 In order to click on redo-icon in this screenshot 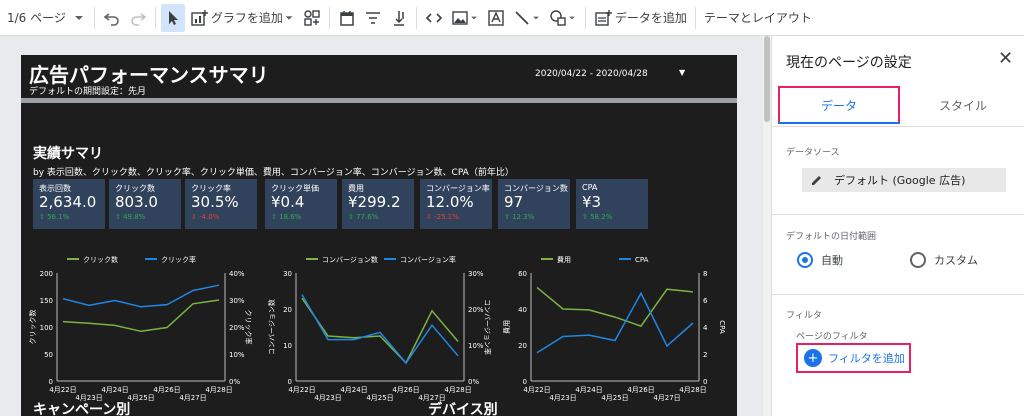, I will do `click(139, 19)`.